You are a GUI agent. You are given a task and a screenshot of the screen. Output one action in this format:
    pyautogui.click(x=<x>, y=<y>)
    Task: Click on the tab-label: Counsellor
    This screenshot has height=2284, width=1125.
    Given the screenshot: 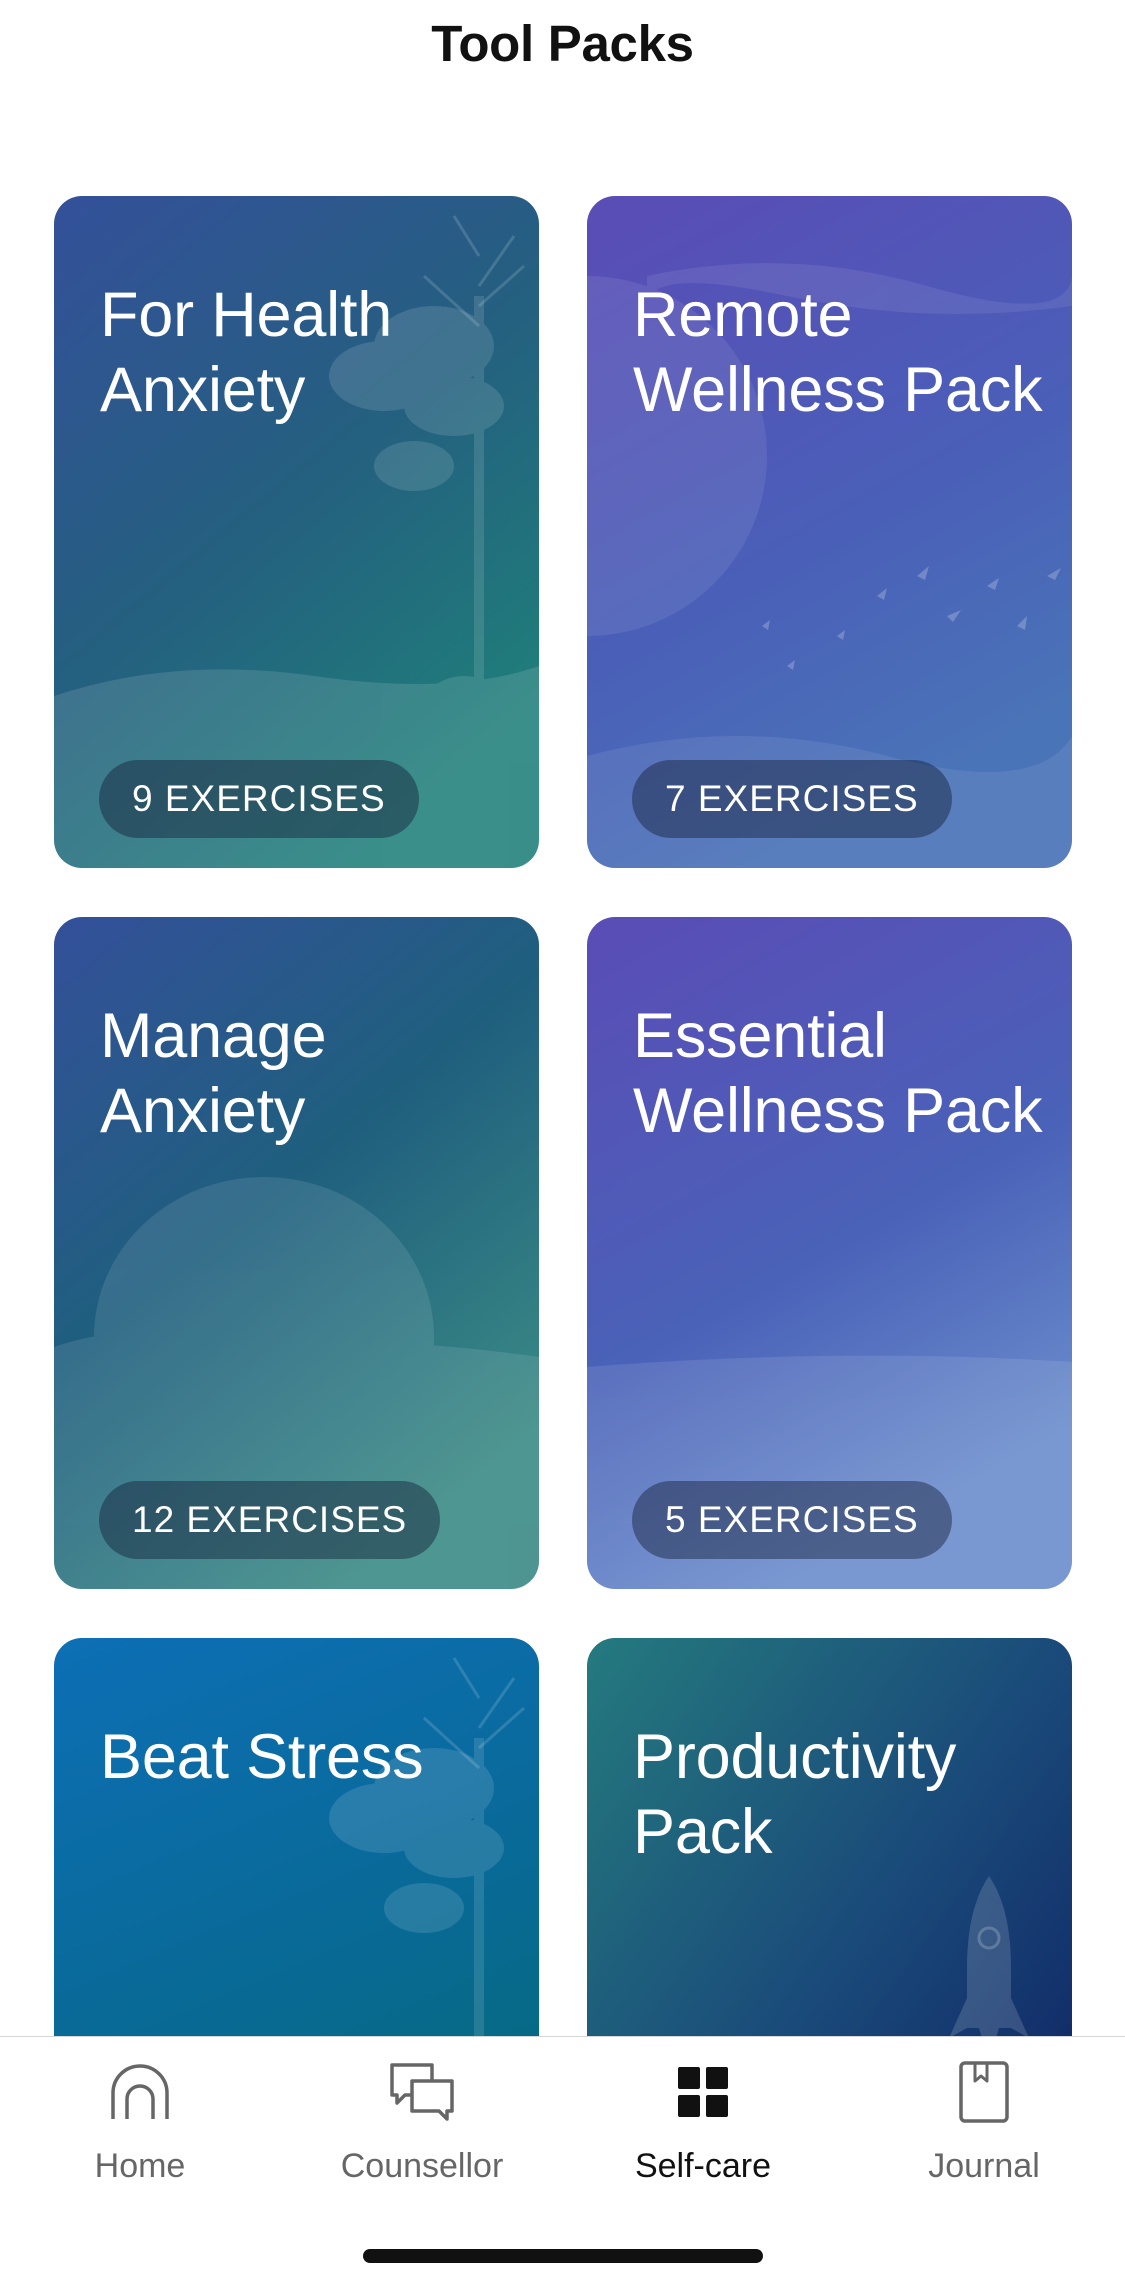 What is the action you would take?
    pyautogui.click(x=422, y=2166)
    